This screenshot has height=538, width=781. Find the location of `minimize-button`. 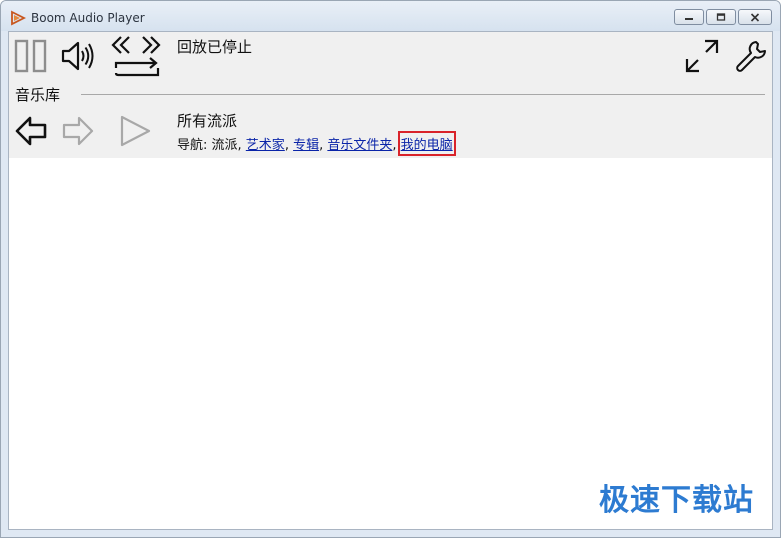

minimize-button is located at coordinates (689, 17).